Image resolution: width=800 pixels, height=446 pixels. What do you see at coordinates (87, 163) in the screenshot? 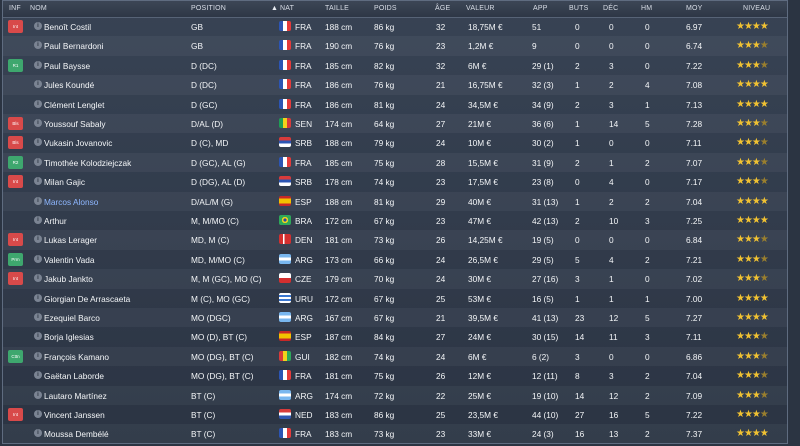
I see `player-name: Timothée Kolodziejczak` at bounding box center [87, 163].